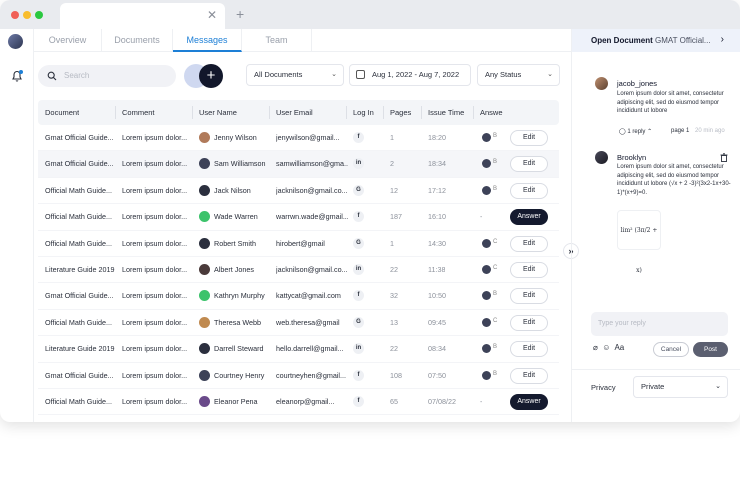 The width and height of the screenshot is (740, 490). I want to click on date-range-picker: Aug 1, 2022 - Aug 7, 2022, so click(410, 75).